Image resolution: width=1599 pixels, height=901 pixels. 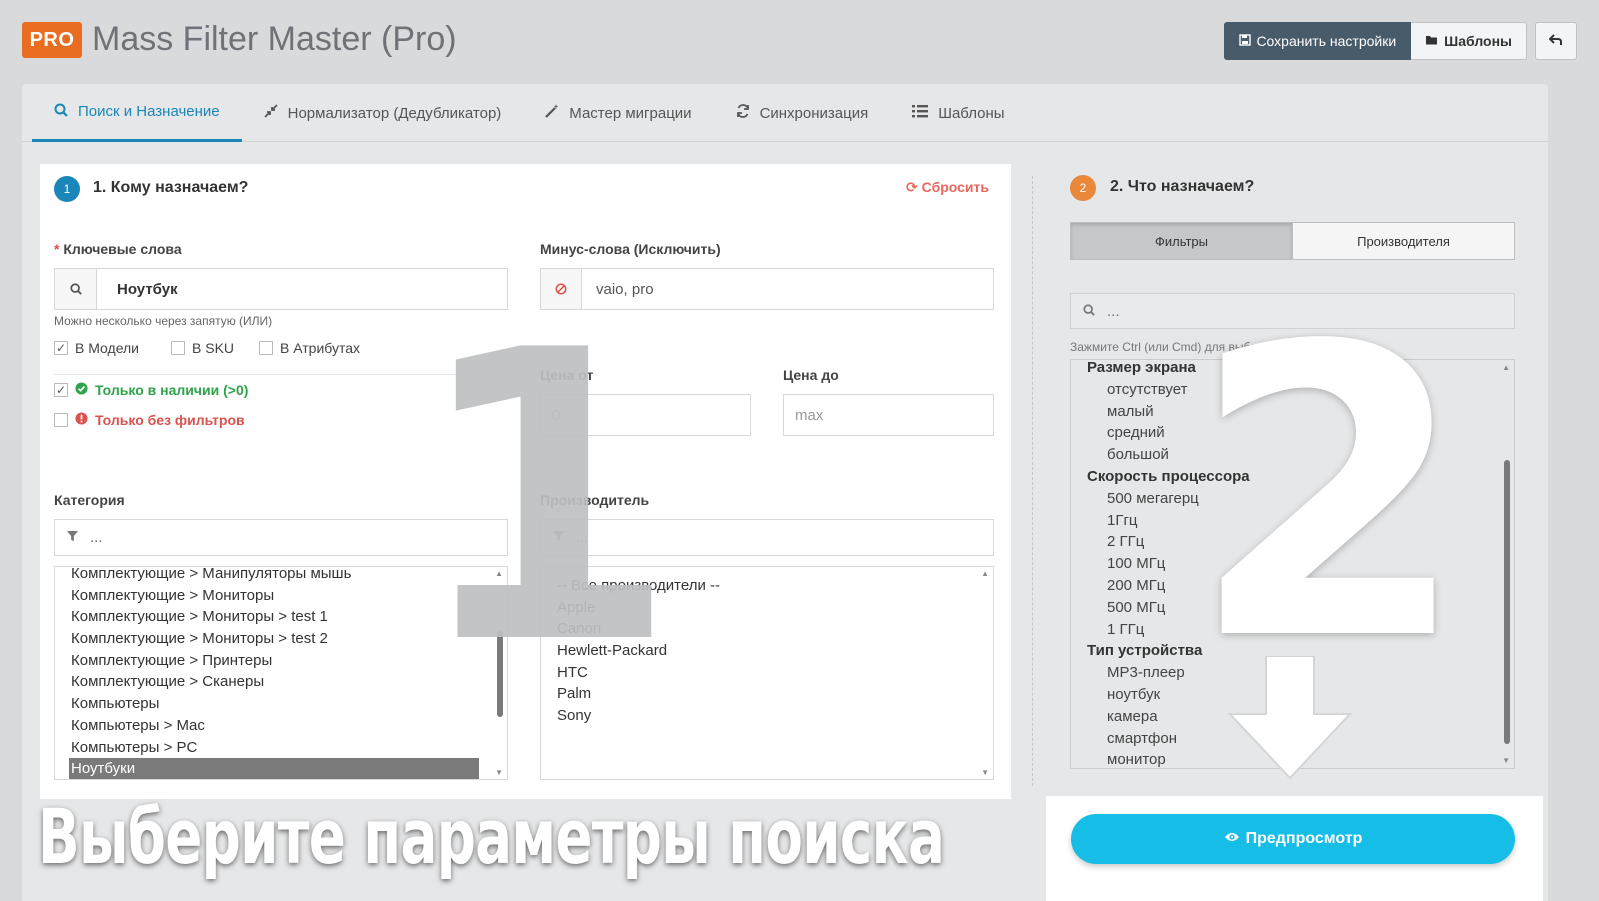 I want to click on list-item: Комплектующие > Мониторы, so click(x=281, y=596).